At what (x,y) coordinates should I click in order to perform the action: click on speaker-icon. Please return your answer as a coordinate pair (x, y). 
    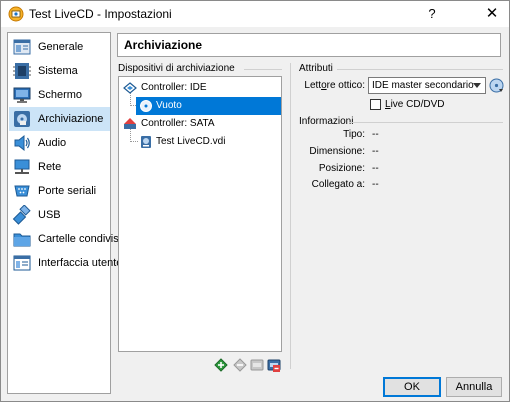
    Looking at the image, I should click on (22, 143).